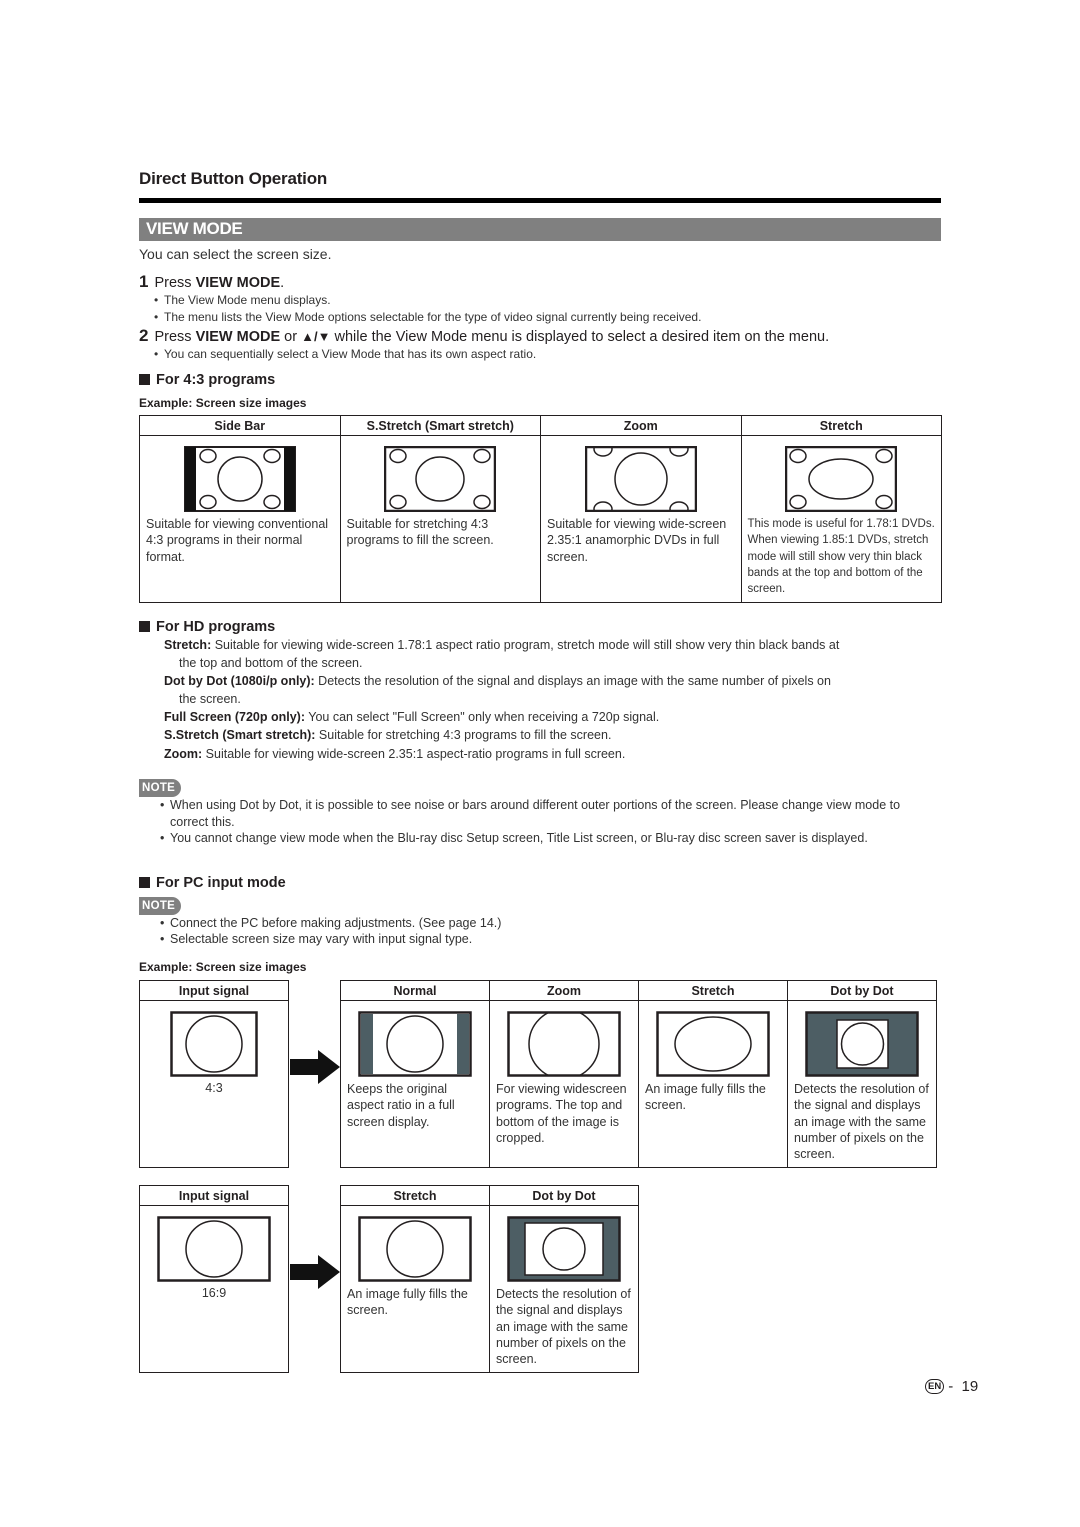 This screenshot has width=1080, height=1527. What do you see at coordinates (239, 479) in the screenshot?
I see `side-bar-screen-icon` at bounding box center [239, 479].